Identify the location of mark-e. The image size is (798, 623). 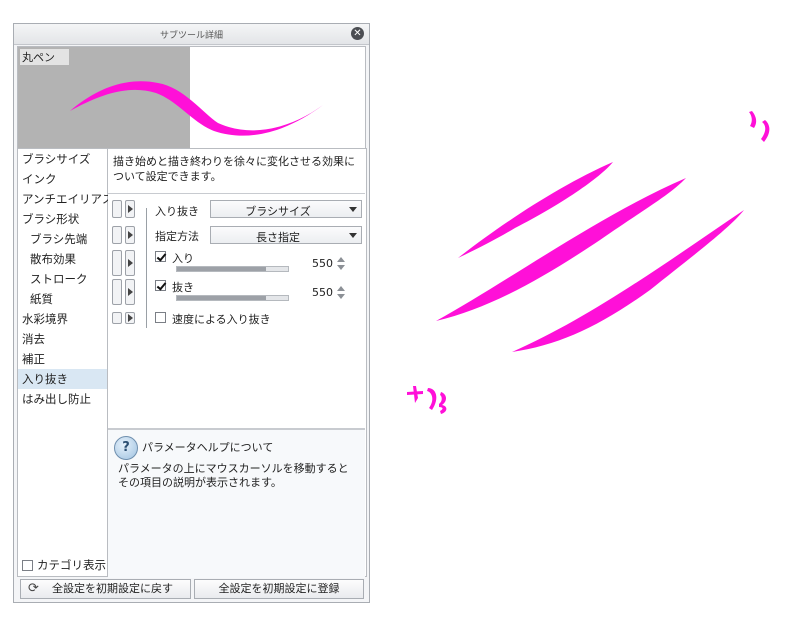
(432, 399).